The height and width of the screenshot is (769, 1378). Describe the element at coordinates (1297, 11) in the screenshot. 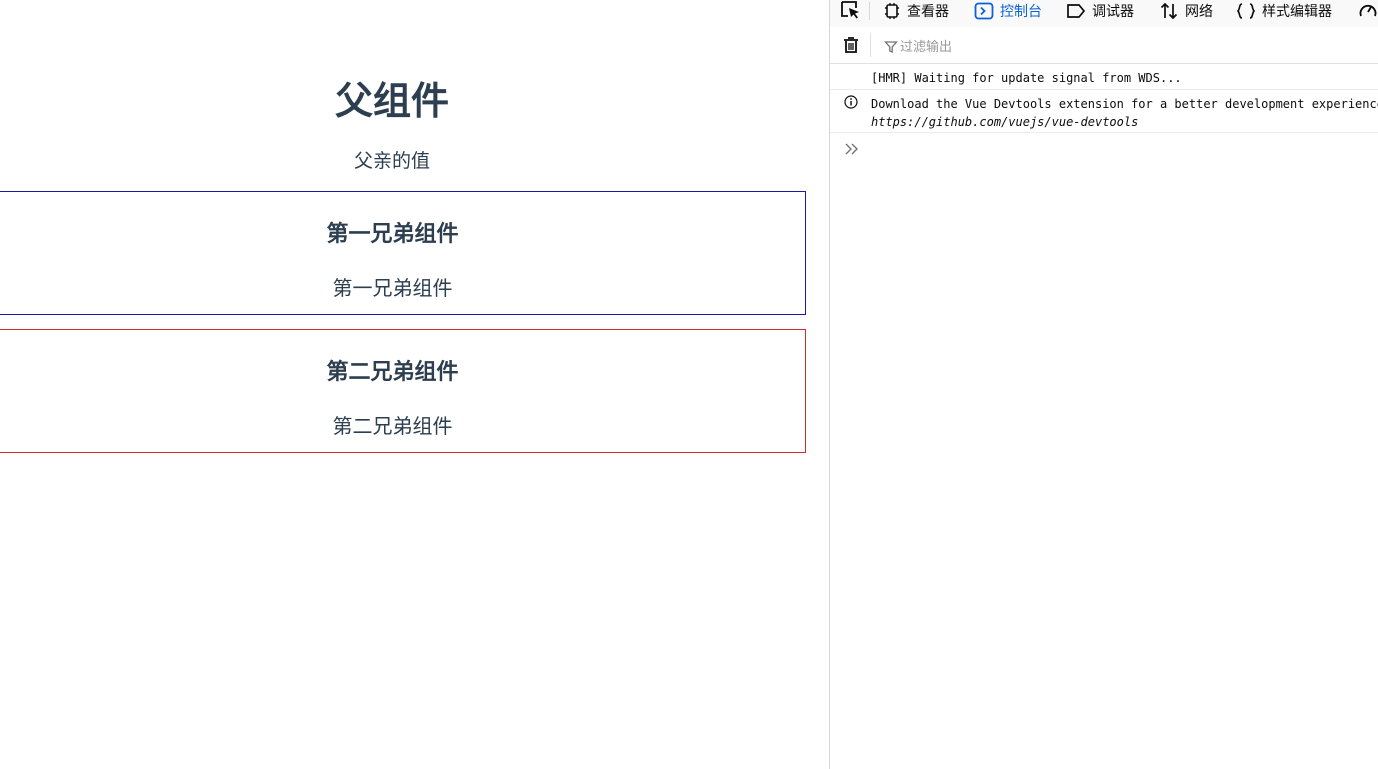

I see `tab-style-editor-label: 样式编辑器` at that location.